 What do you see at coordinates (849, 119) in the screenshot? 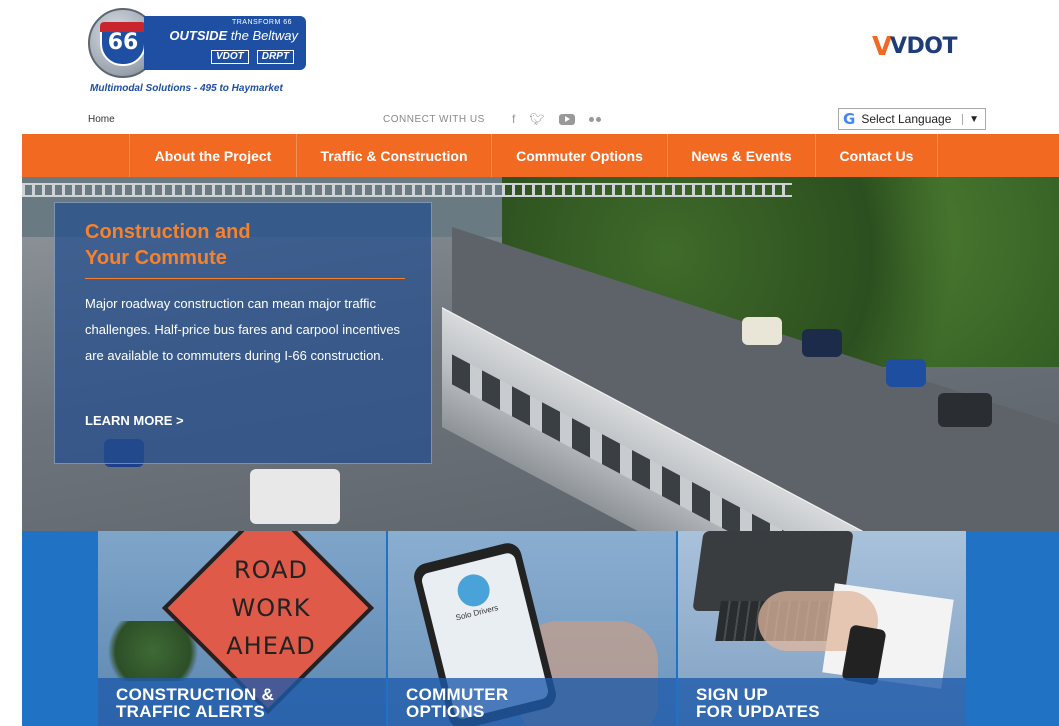
I see `google-icon: G` at bounding box center [849, 119].